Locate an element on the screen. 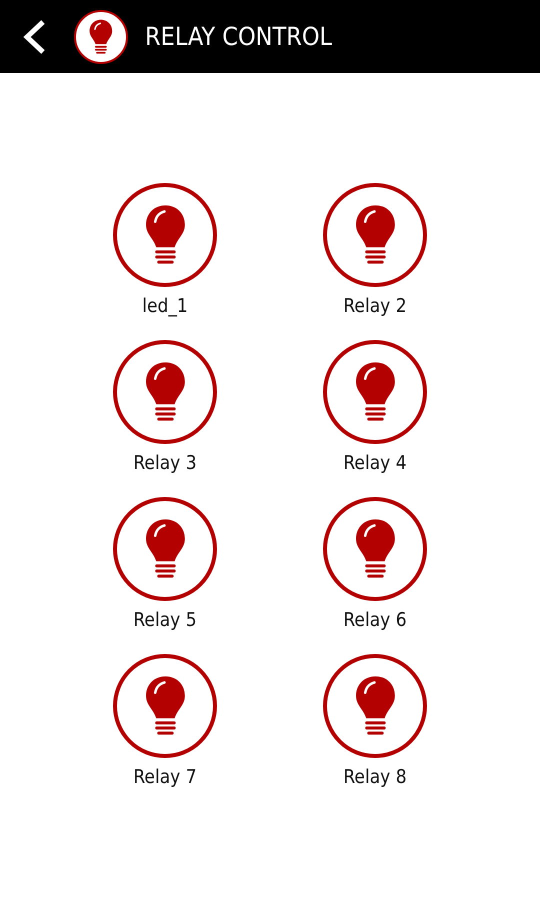 This screenshot has height=924, width=540. relay-label: Relay 2 is located at coordinates (375, 306).